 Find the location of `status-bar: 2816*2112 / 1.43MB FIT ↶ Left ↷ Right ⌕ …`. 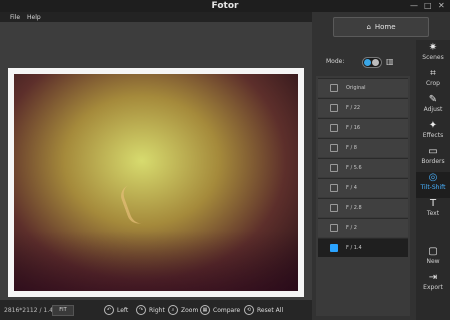

status-bar: 2816*2112 / 1.43MB FIT ↶ Left ↷ Right ⌕ … is located at coordinates (156, 310).